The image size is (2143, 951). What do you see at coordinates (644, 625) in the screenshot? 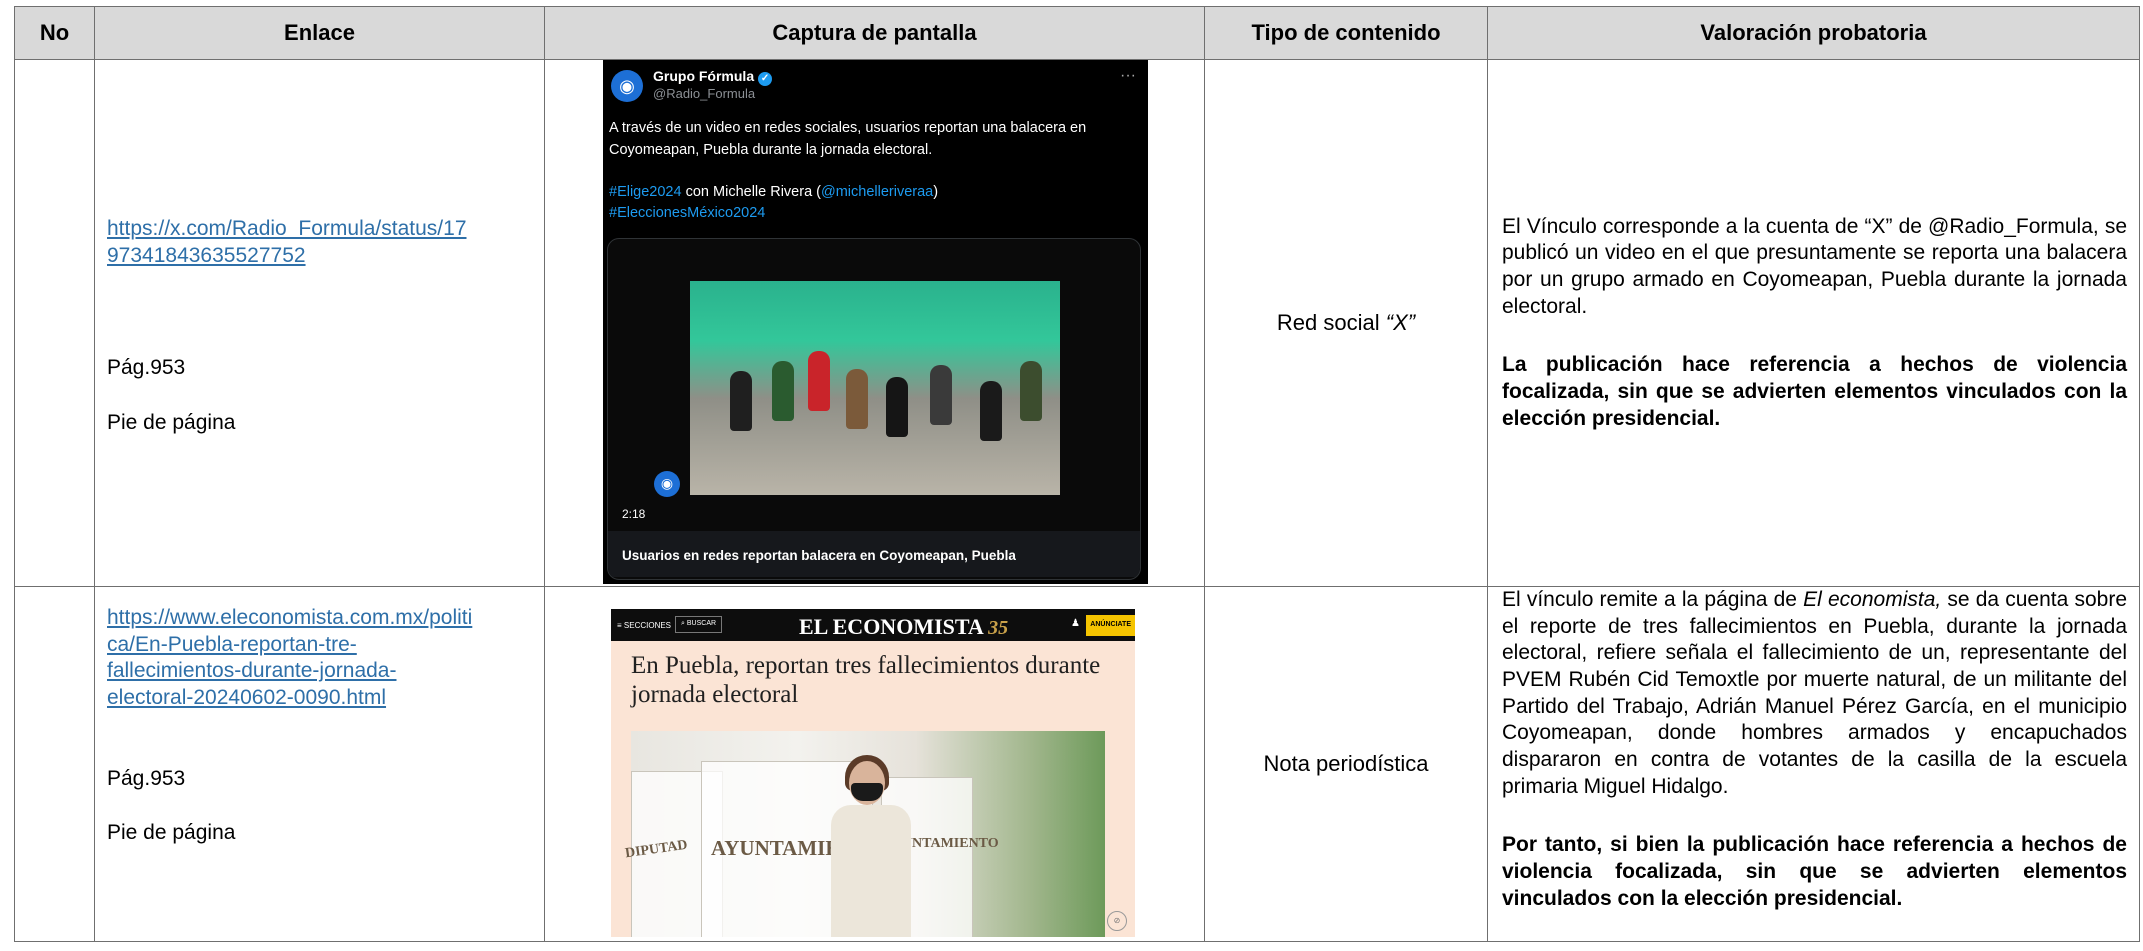
I see `sections-menu: ≡ SECCIONES` at bounding box center [644, 625].